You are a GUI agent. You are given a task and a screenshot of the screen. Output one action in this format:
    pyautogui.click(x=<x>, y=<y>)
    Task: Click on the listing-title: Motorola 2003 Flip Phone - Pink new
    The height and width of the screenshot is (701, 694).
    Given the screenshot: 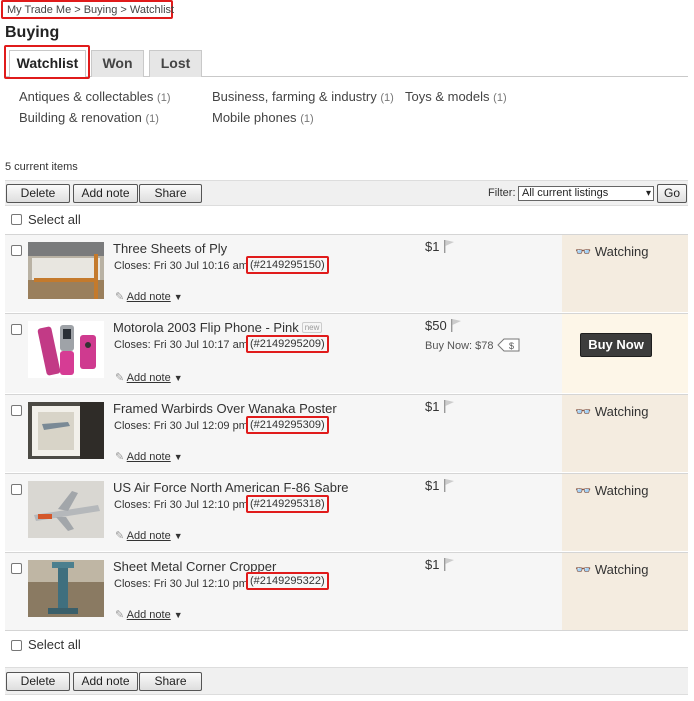 What is the action you would take?
    pyautogui.click(x=218, y=327)
    